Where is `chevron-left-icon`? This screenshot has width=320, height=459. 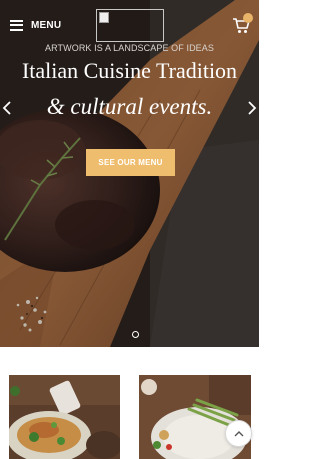 chevron-left-icon is located at coordinates (6, 108).